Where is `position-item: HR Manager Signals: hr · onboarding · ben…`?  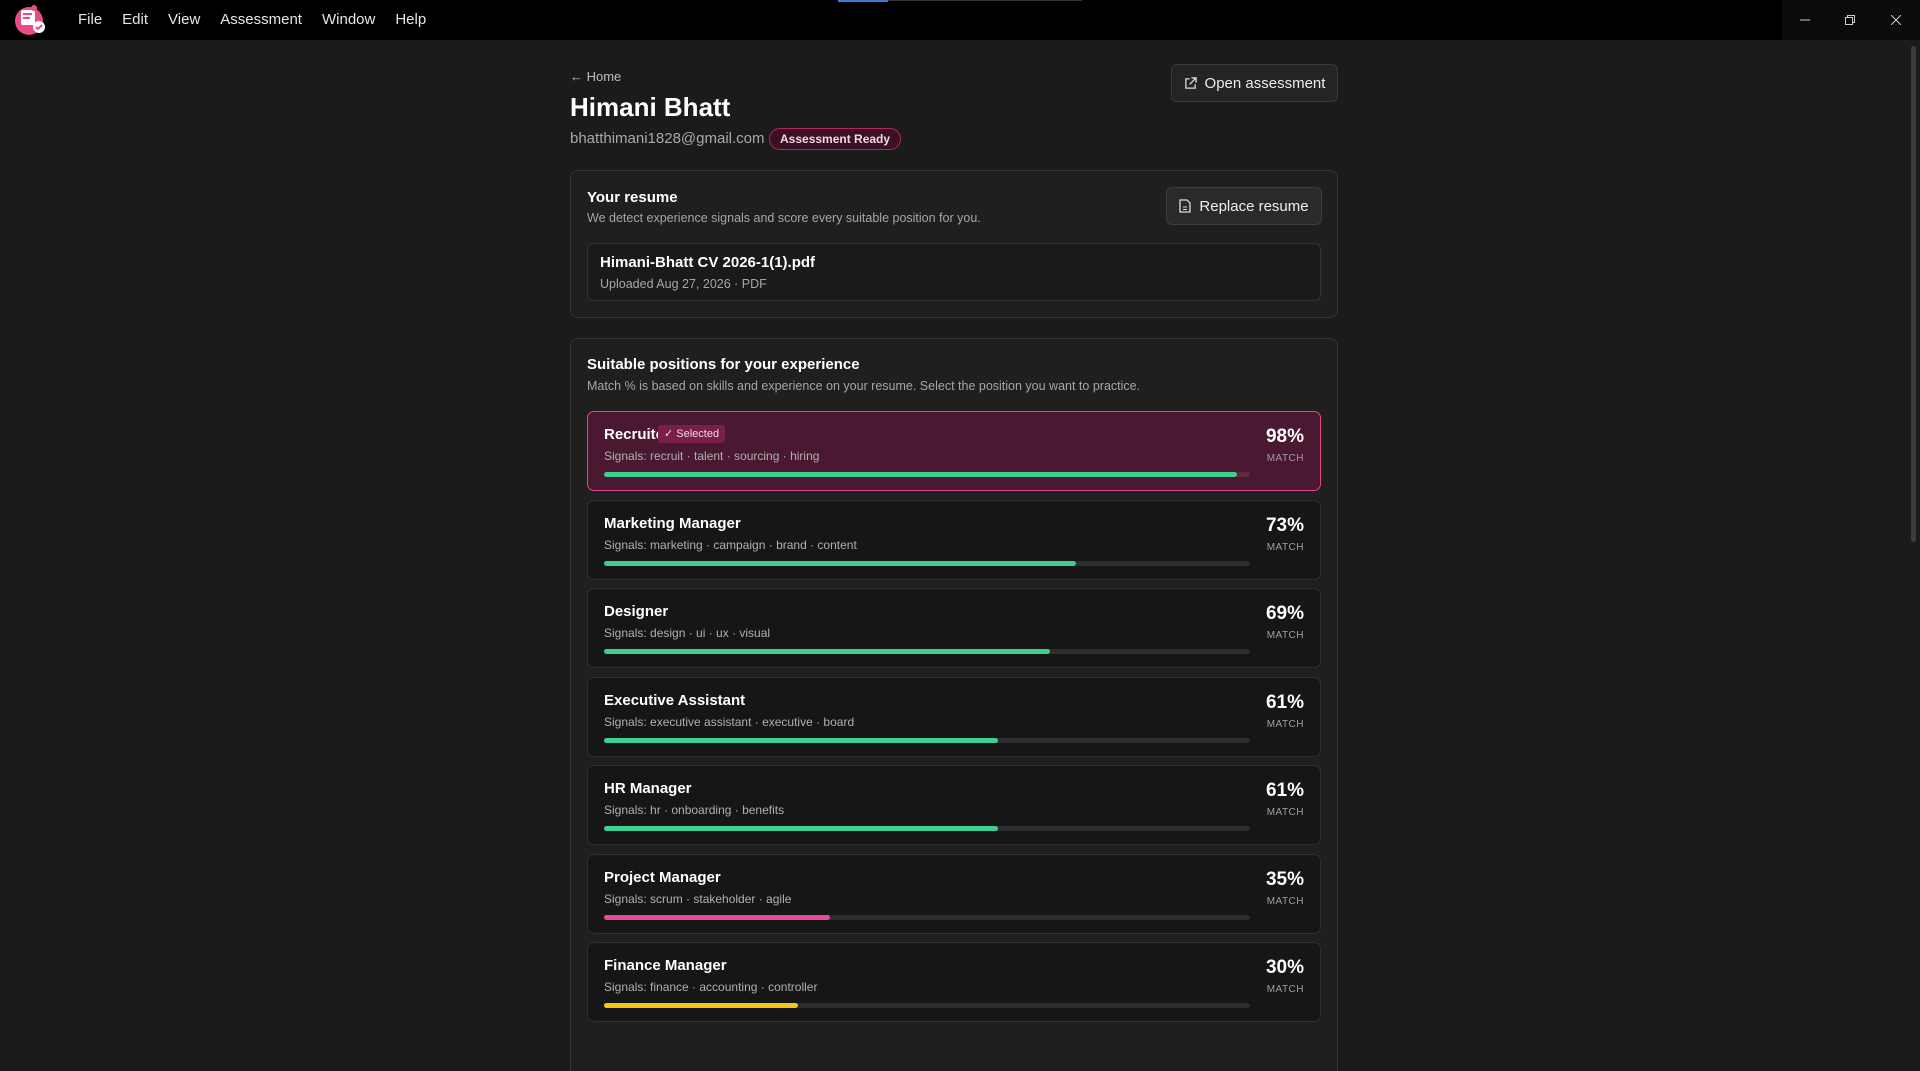
position-item: HR Manager Signals: hr · onboarding · ben… is located at coordinates (954, 805).